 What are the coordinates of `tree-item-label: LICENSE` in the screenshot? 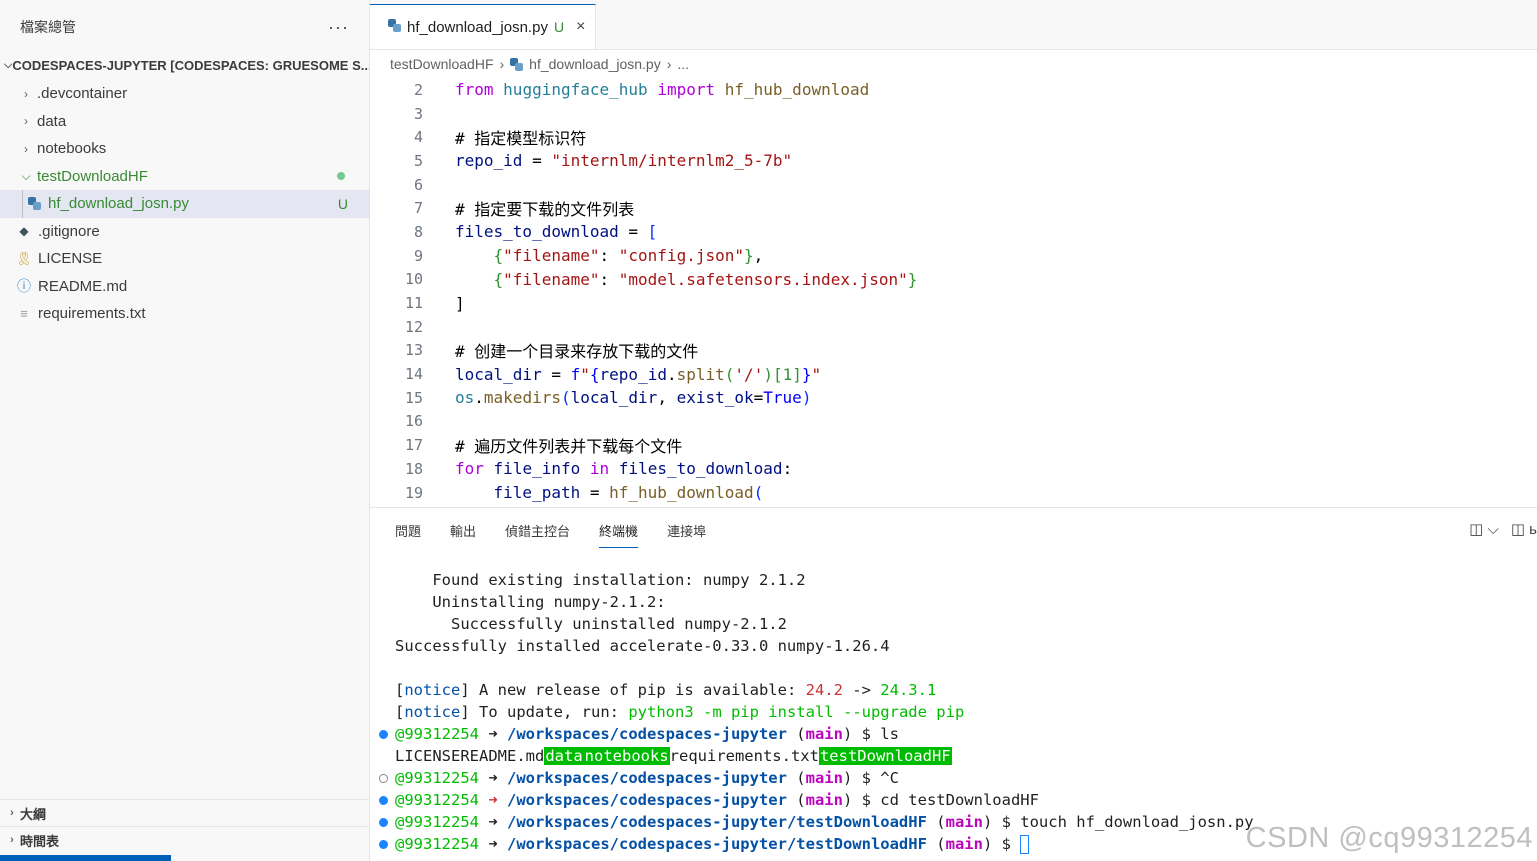 It's located at (70, 259).